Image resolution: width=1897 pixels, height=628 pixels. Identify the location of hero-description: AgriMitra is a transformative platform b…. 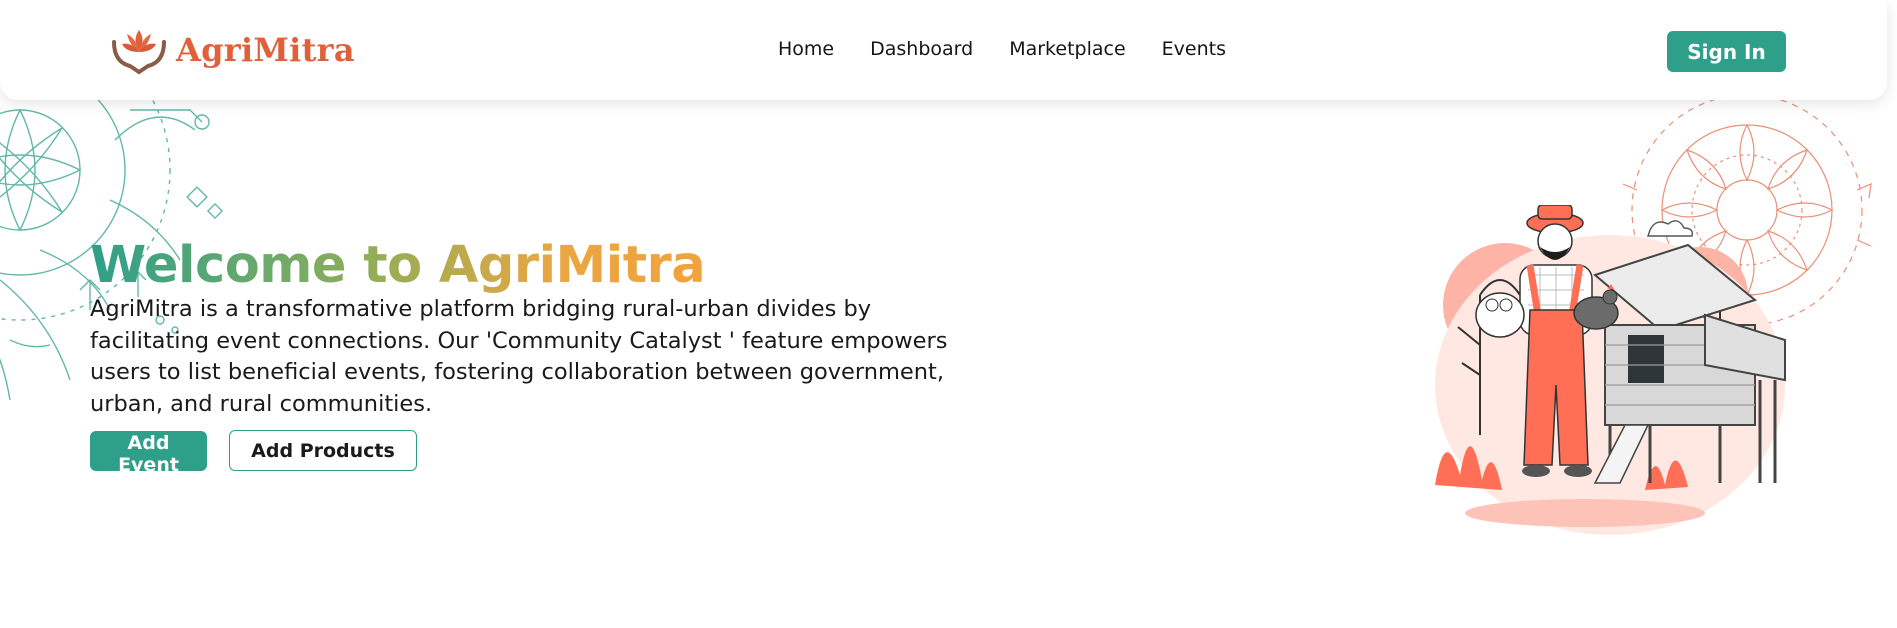
(519, 356).